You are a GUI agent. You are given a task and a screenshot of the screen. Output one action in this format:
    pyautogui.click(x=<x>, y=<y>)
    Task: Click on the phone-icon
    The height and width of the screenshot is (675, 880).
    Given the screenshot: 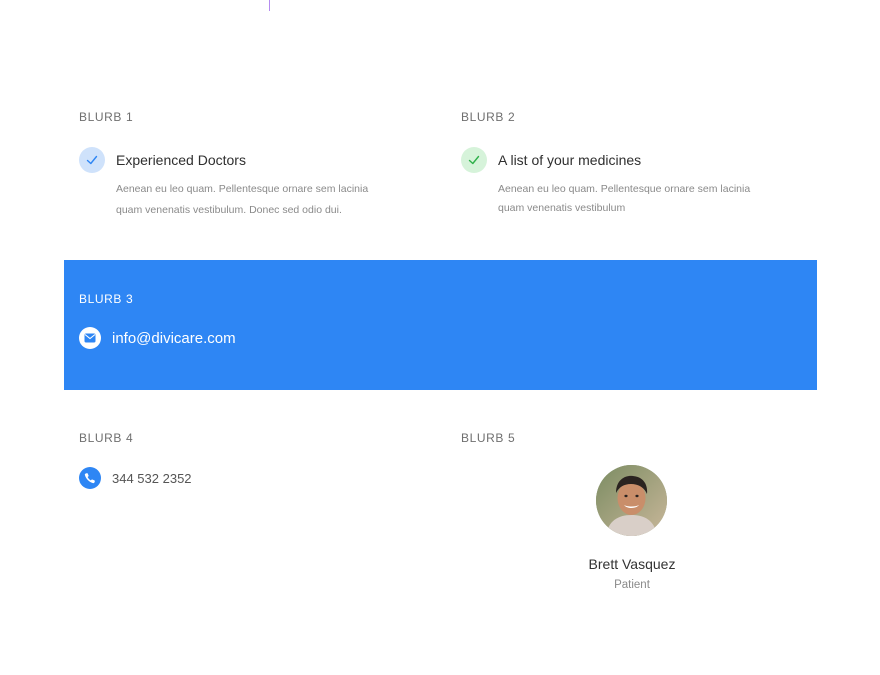 What is the action you would take?
    pyautogui.click(x=90, y=478)
    